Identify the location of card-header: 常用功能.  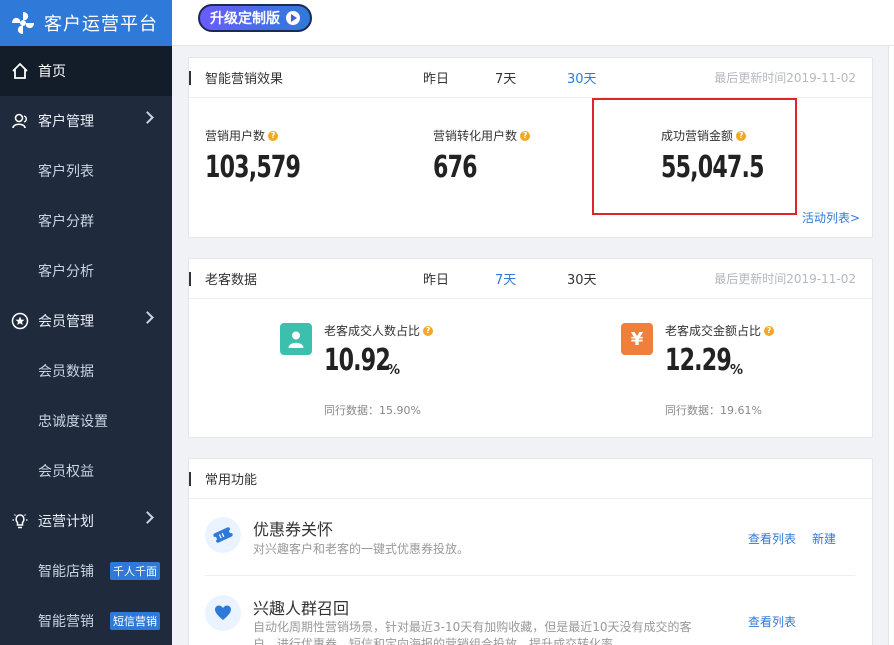
(530, 479).